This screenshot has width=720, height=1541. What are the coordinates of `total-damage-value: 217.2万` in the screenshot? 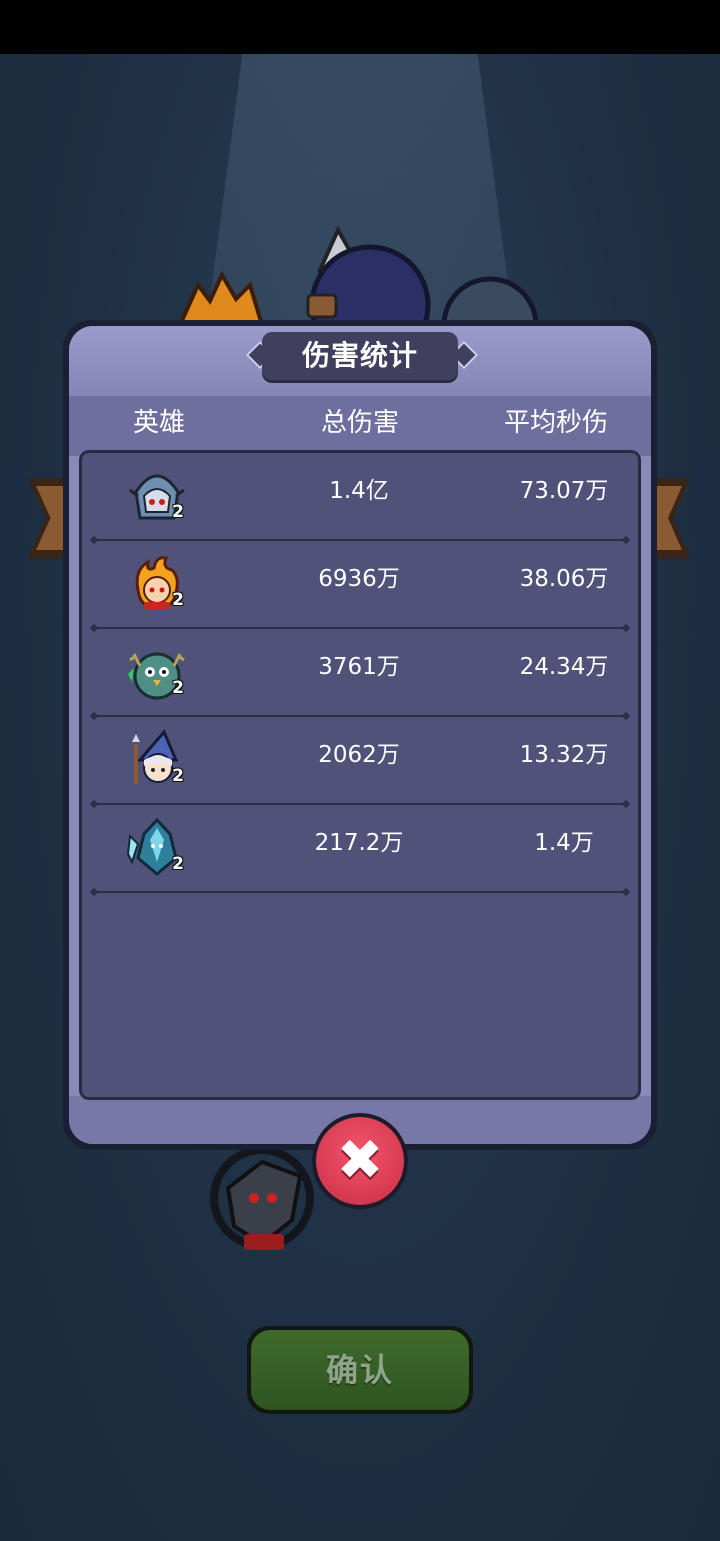 It's located at (359, 843).